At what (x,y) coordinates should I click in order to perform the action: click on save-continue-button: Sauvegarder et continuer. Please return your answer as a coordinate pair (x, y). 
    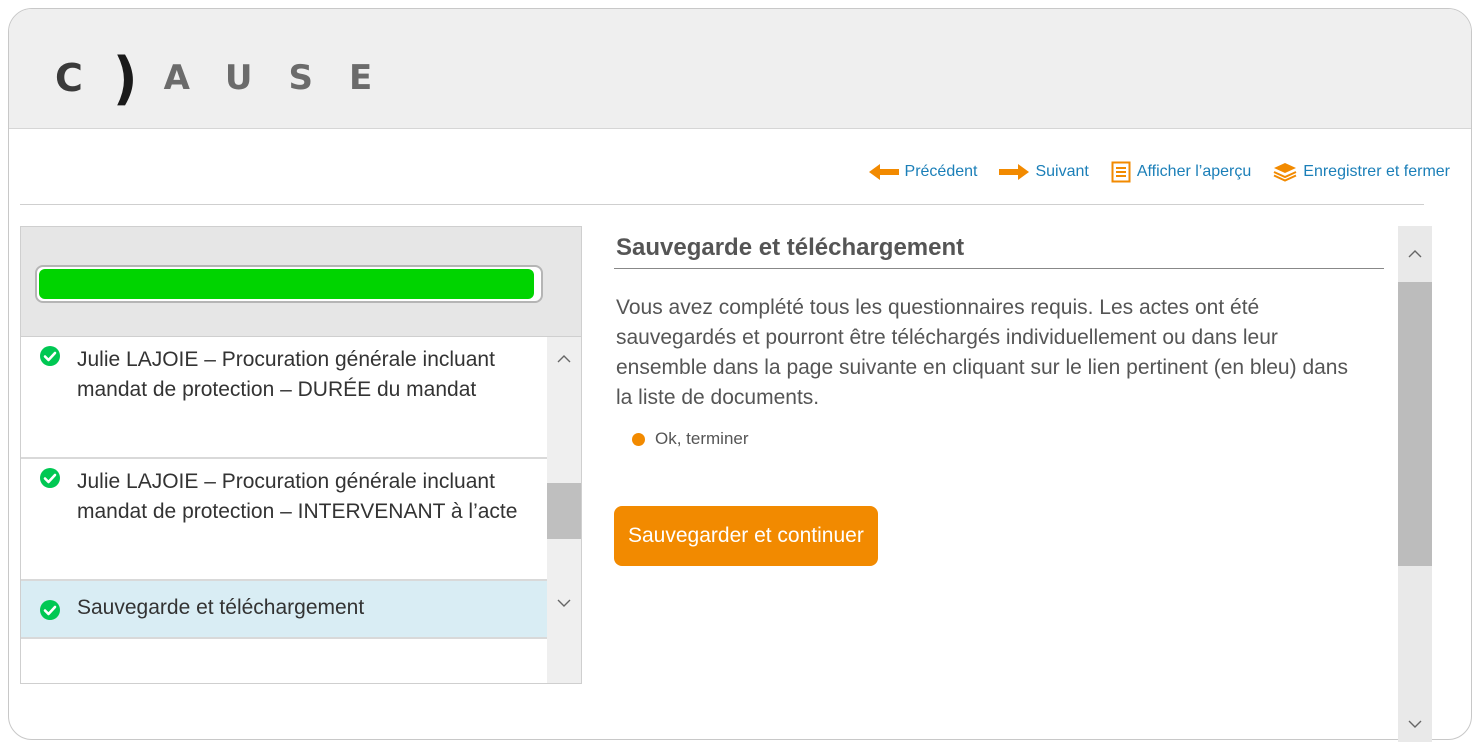
    Looking at the image, I should click on (746, 536).